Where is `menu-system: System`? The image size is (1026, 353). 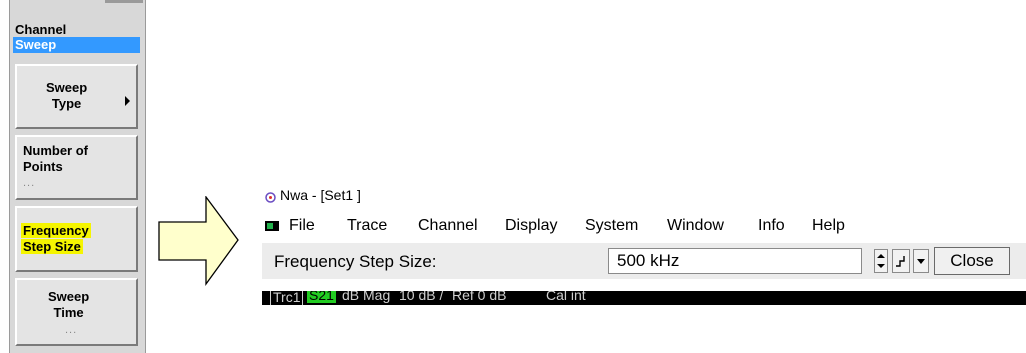
menu-system: System is located at coordinates (611, 226).